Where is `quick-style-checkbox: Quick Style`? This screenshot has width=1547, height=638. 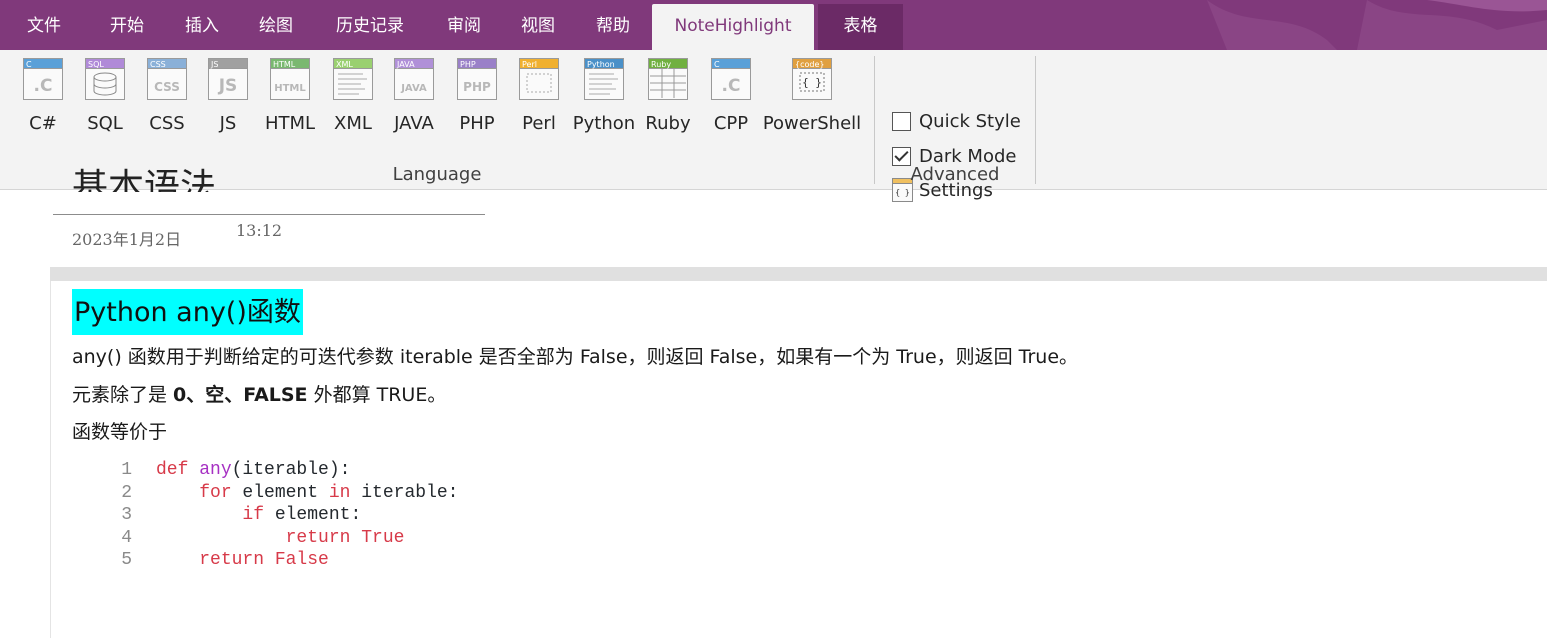 quick-style-checkbox: Quick Style is located at coordinates (956, 121).